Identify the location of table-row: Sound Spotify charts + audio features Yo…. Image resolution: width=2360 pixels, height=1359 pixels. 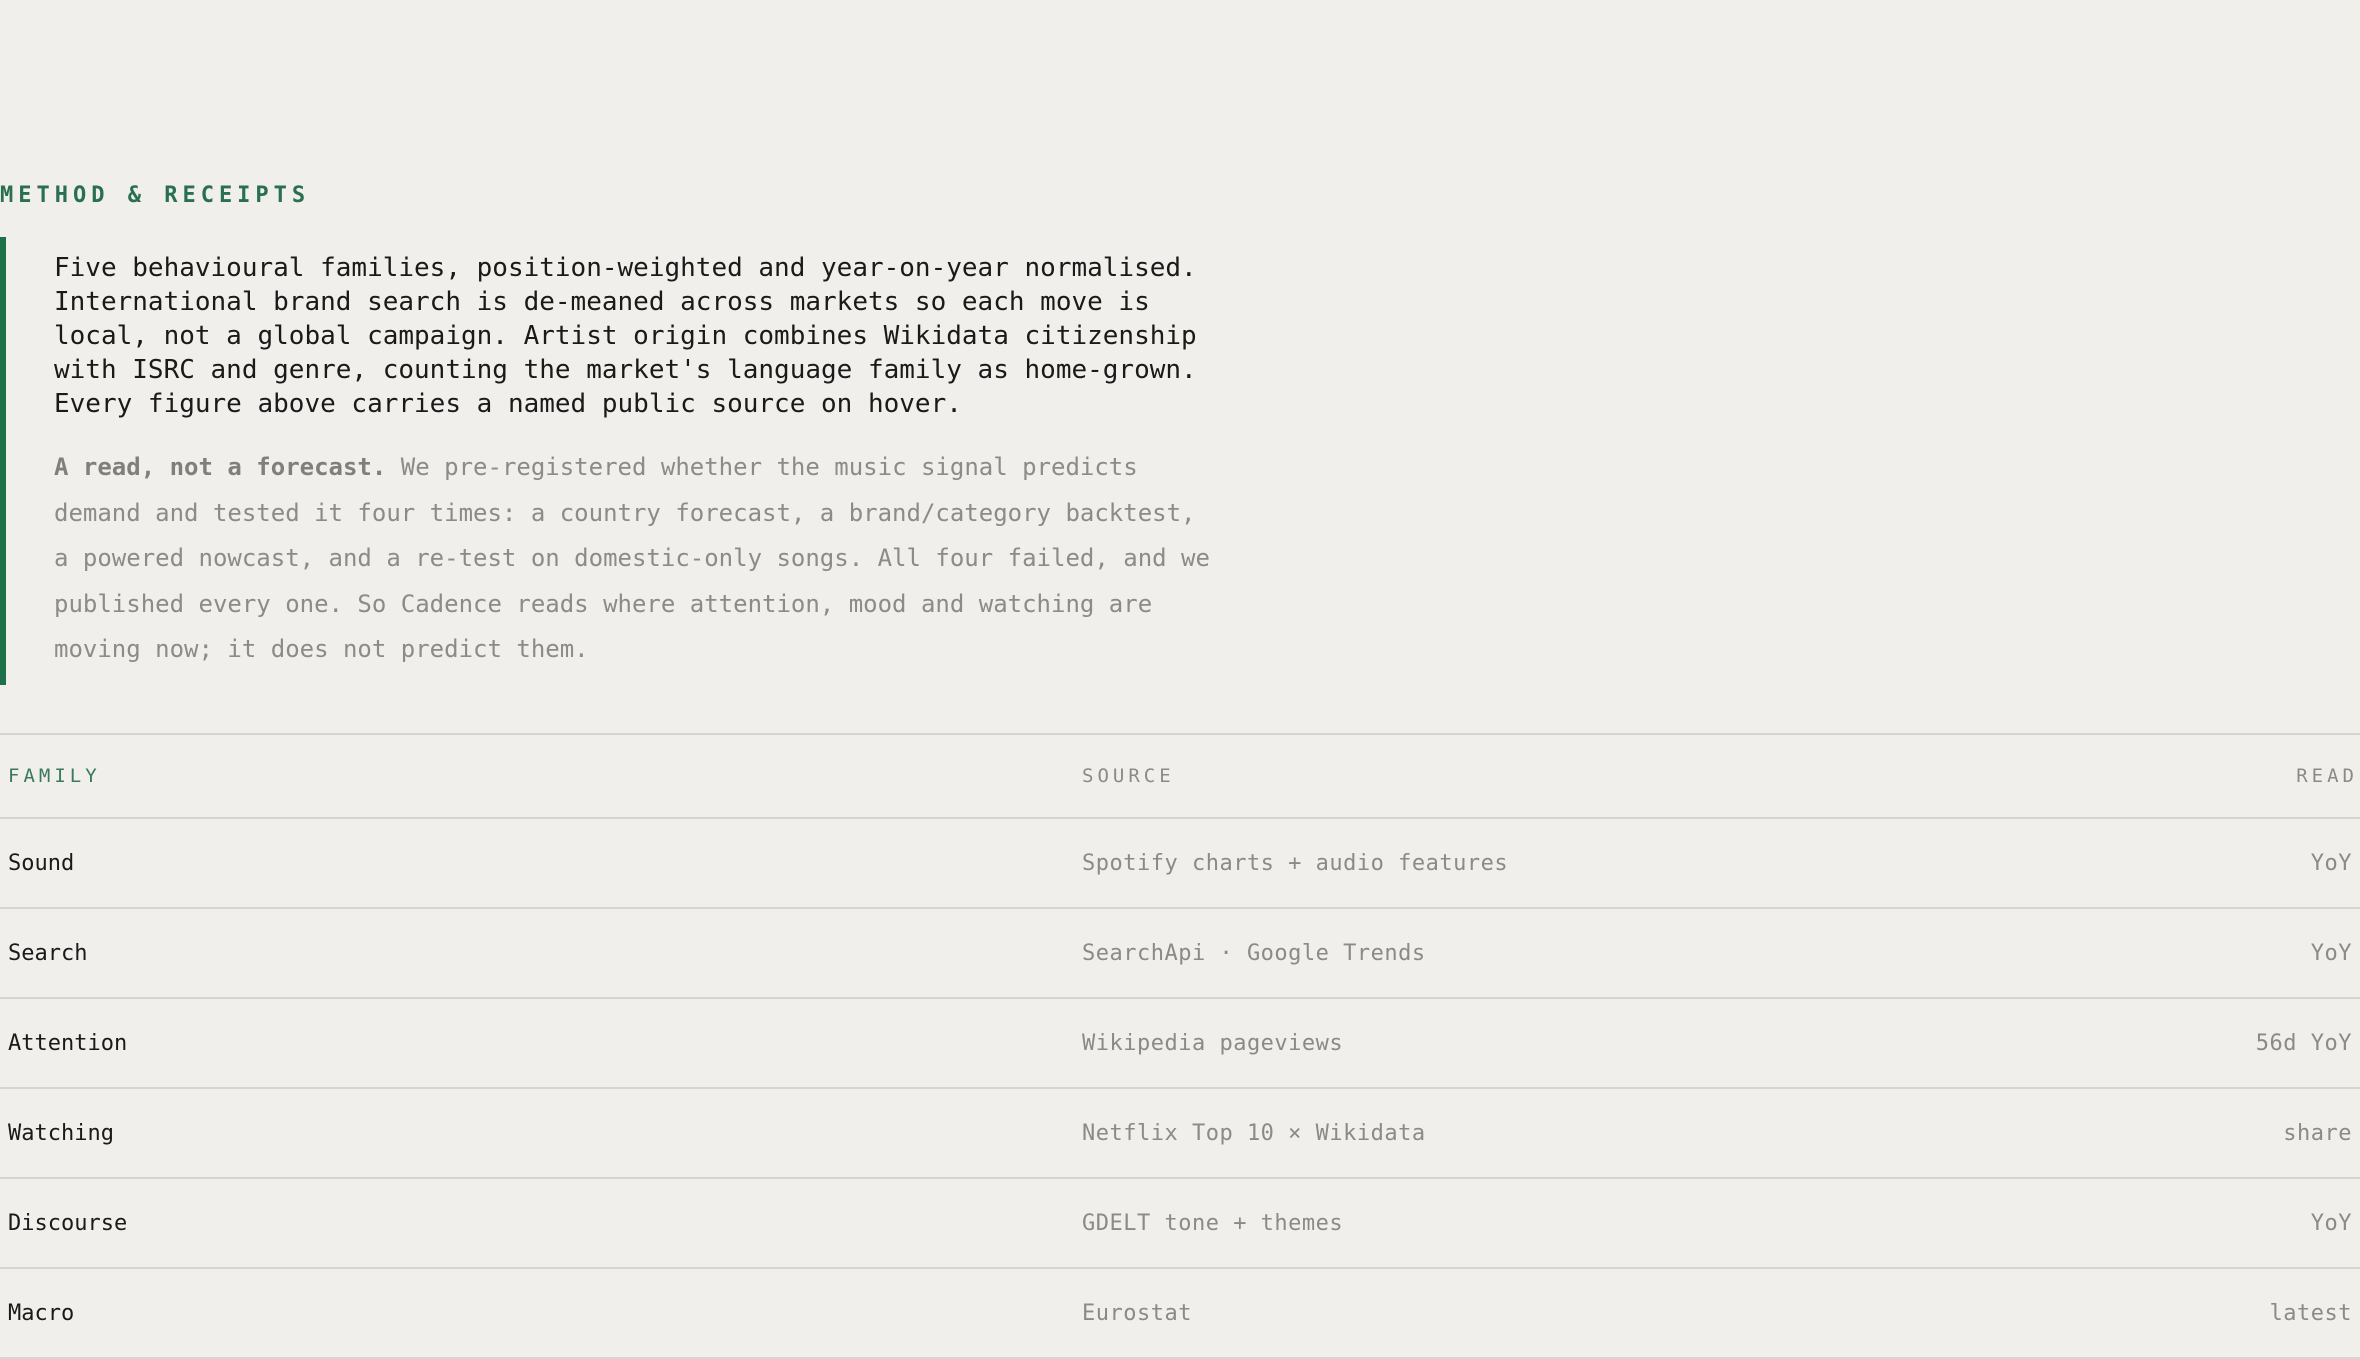
(1180, 864).